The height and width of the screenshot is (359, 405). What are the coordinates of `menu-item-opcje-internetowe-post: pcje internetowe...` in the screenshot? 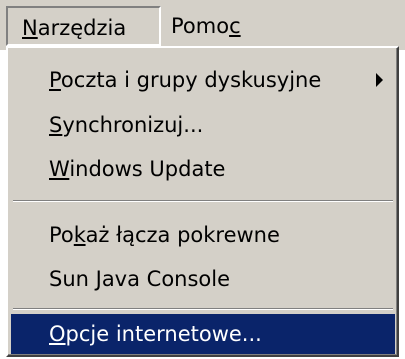 It's located at (163, 334).